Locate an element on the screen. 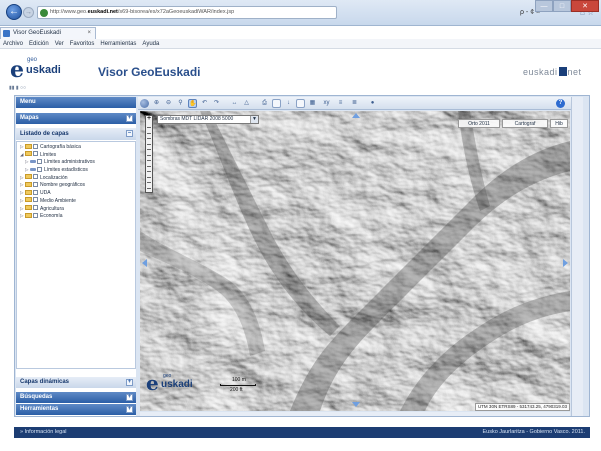  orto-button: Orto 2011 is located at coordinates (479, 123).